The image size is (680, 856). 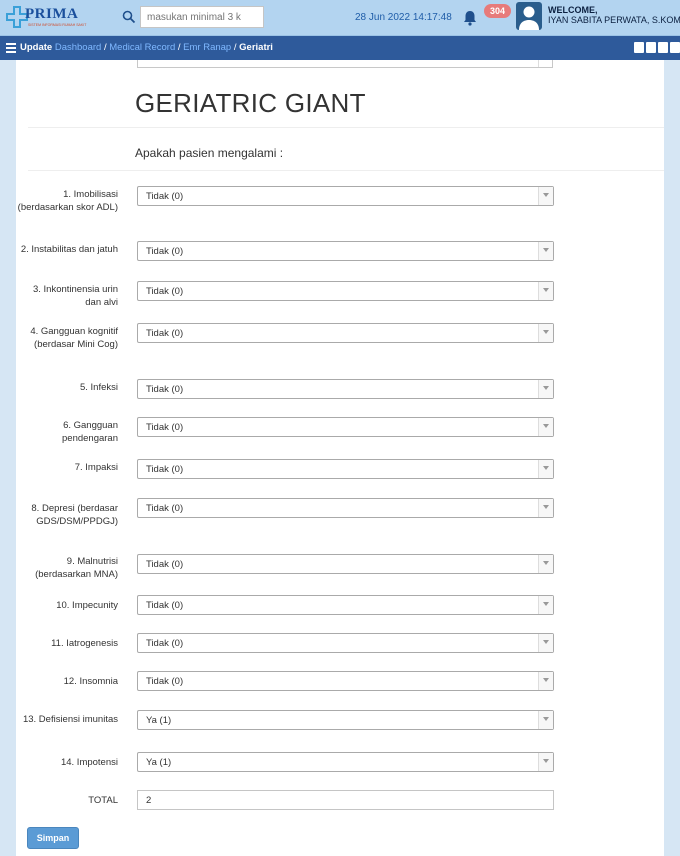 I want to click on notification-badge: 304, so click(x=498, y=11).